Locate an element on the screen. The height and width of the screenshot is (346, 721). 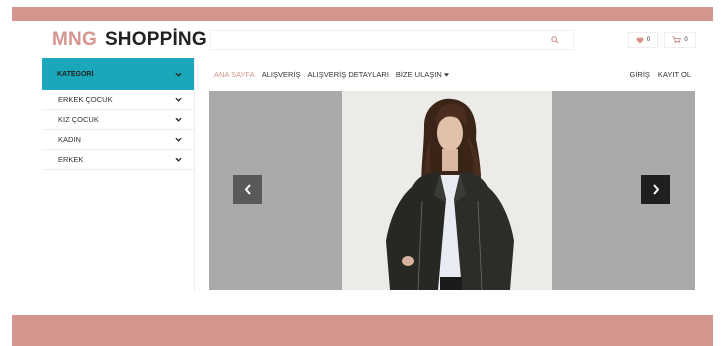
caret-down-icon is located at coordinates (446, 74).